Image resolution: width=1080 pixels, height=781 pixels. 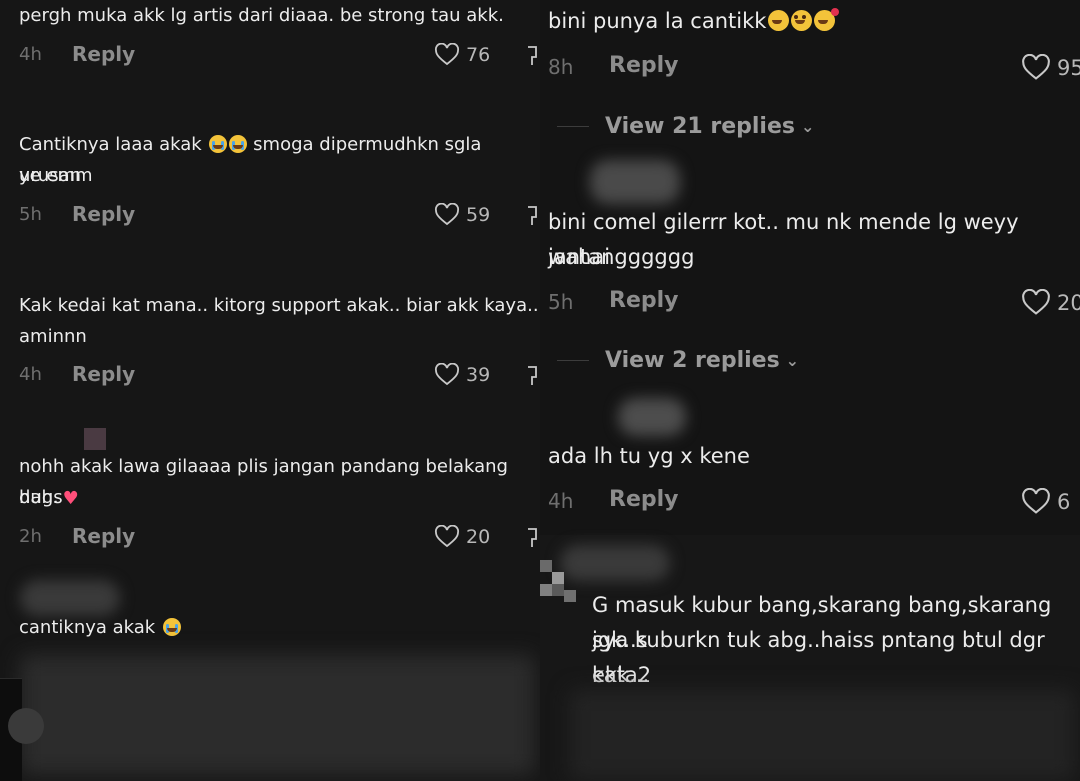 I want to click on comment-time: 2h, so click(x=30, y=536).